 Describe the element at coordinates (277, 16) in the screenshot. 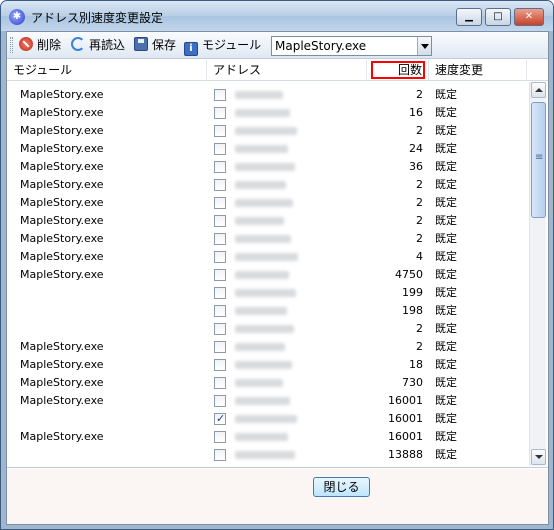

I see `title-bar: ✱ アドレス別速度変更設定 ▁ □ ✕` at that location.